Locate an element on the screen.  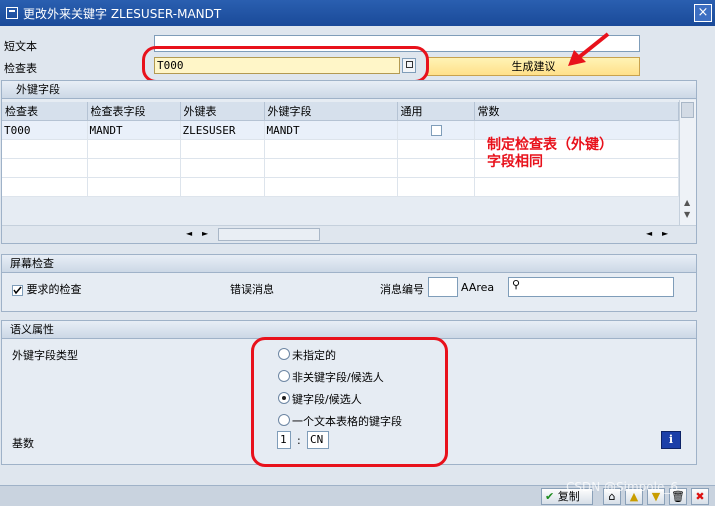
cardinality-label: 基数 is located at coordinates (23, 443).